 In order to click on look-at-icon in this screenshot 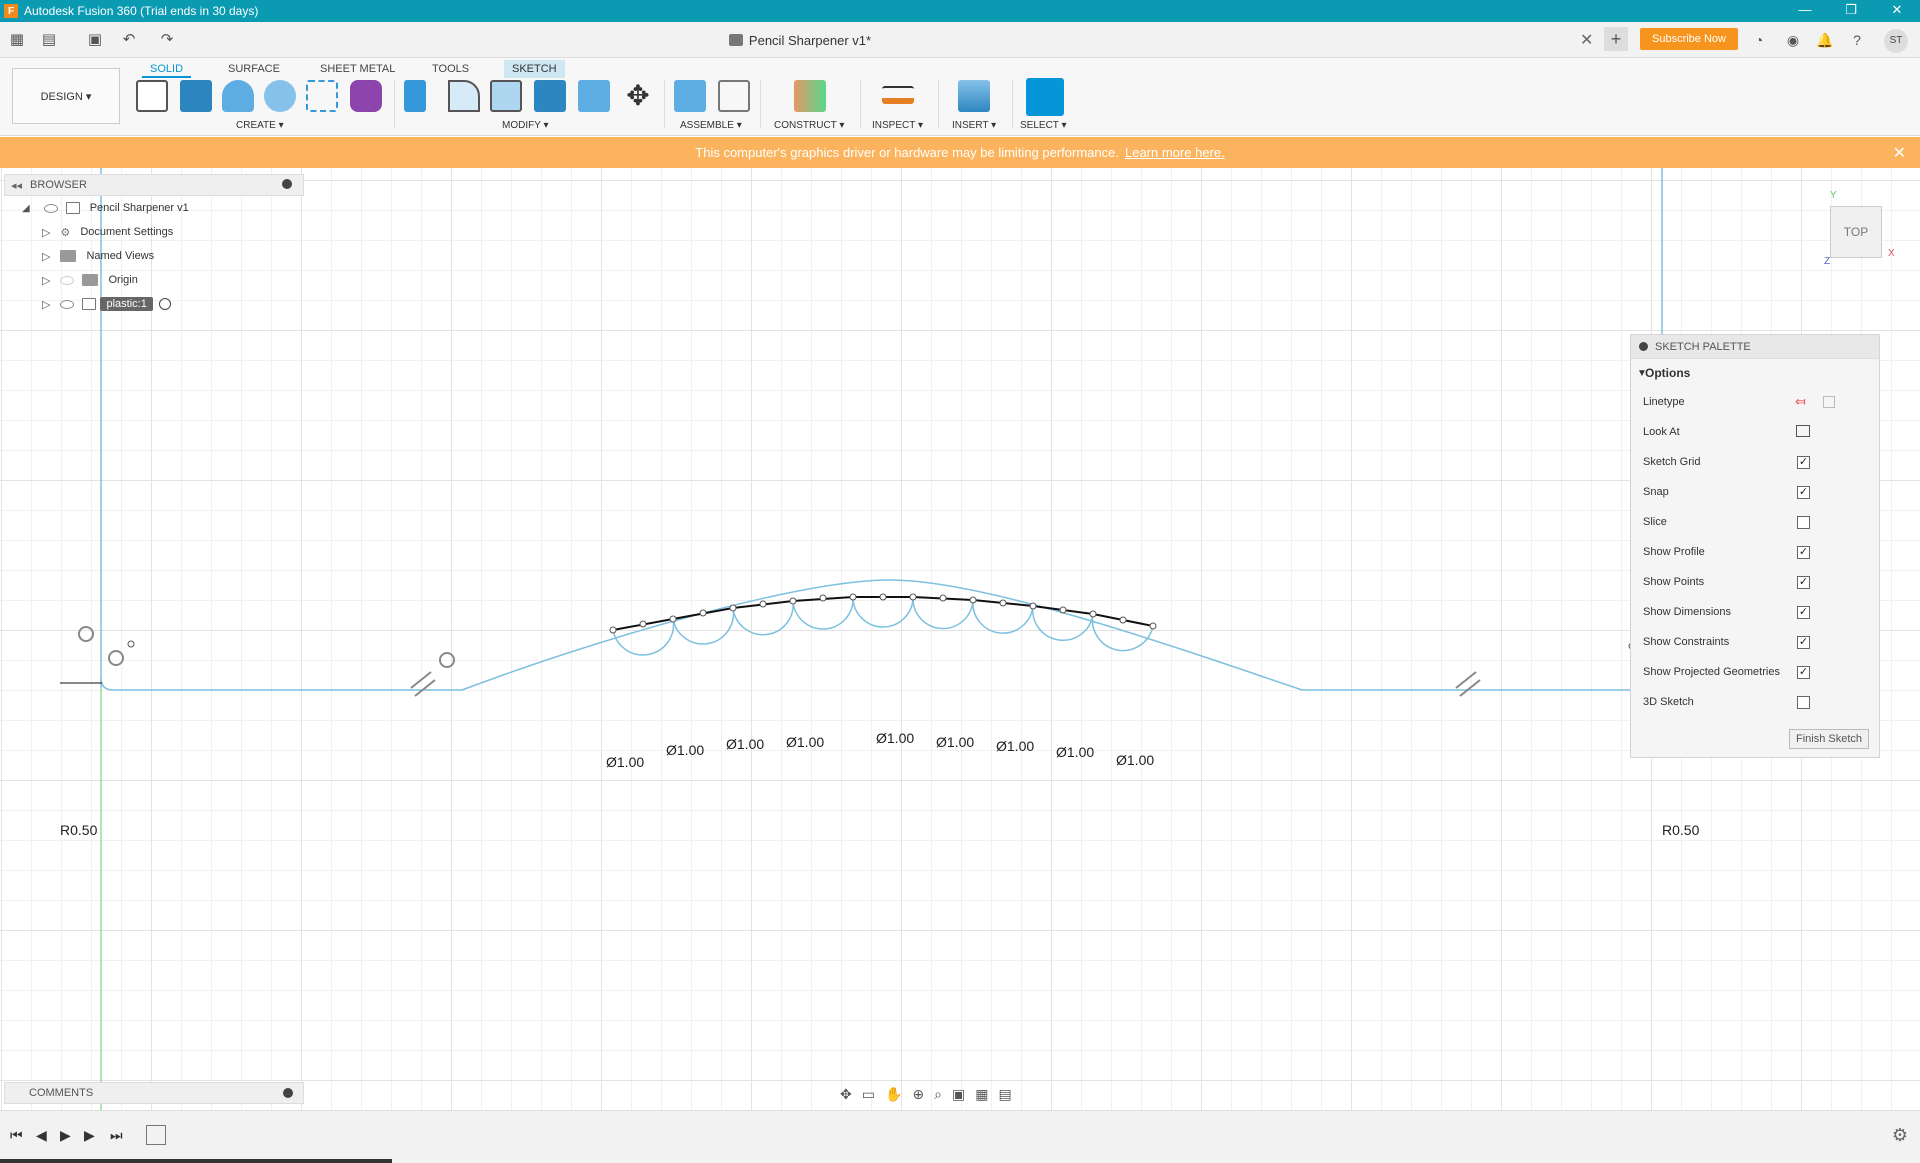, I will do `click(1803, 431)`.